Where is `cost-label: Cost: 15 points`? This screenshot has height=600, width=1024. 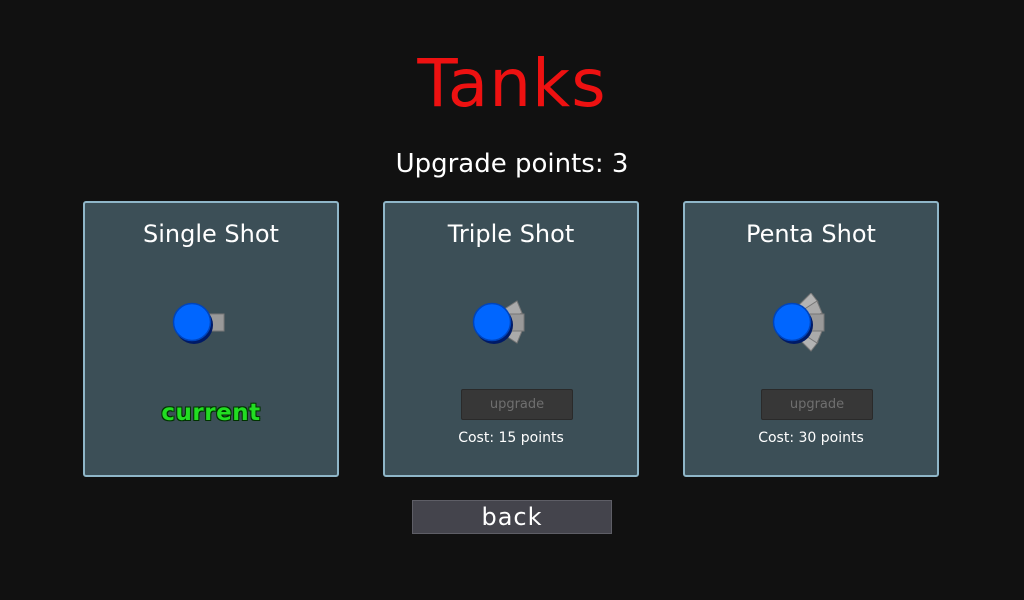
cost-label: Cost: 15 points is located at coordinates (511, 438).